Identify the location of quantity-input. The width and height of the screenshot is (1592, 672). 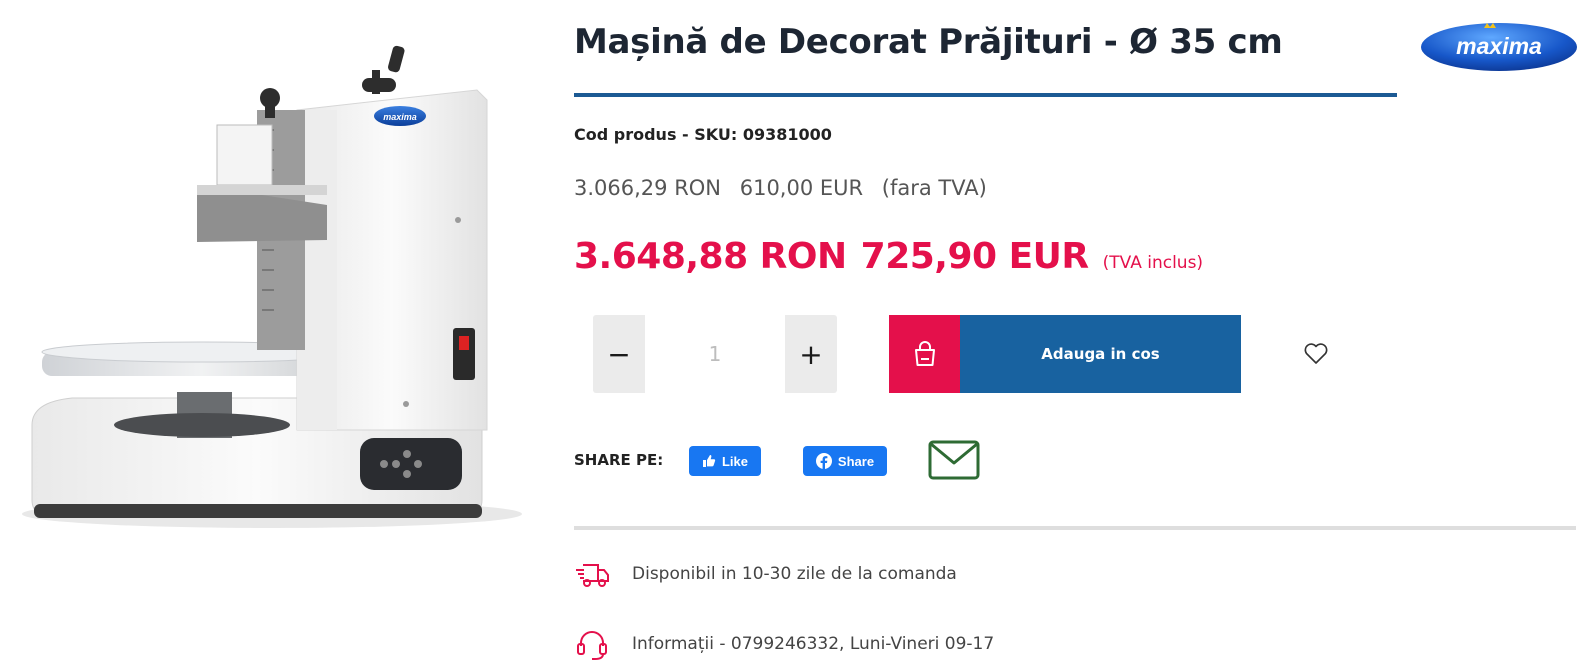
(715, 354).